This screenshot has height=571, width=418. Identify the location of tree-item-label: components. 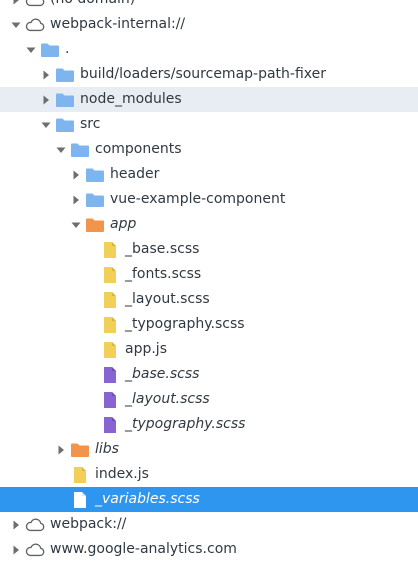
(138, 149).